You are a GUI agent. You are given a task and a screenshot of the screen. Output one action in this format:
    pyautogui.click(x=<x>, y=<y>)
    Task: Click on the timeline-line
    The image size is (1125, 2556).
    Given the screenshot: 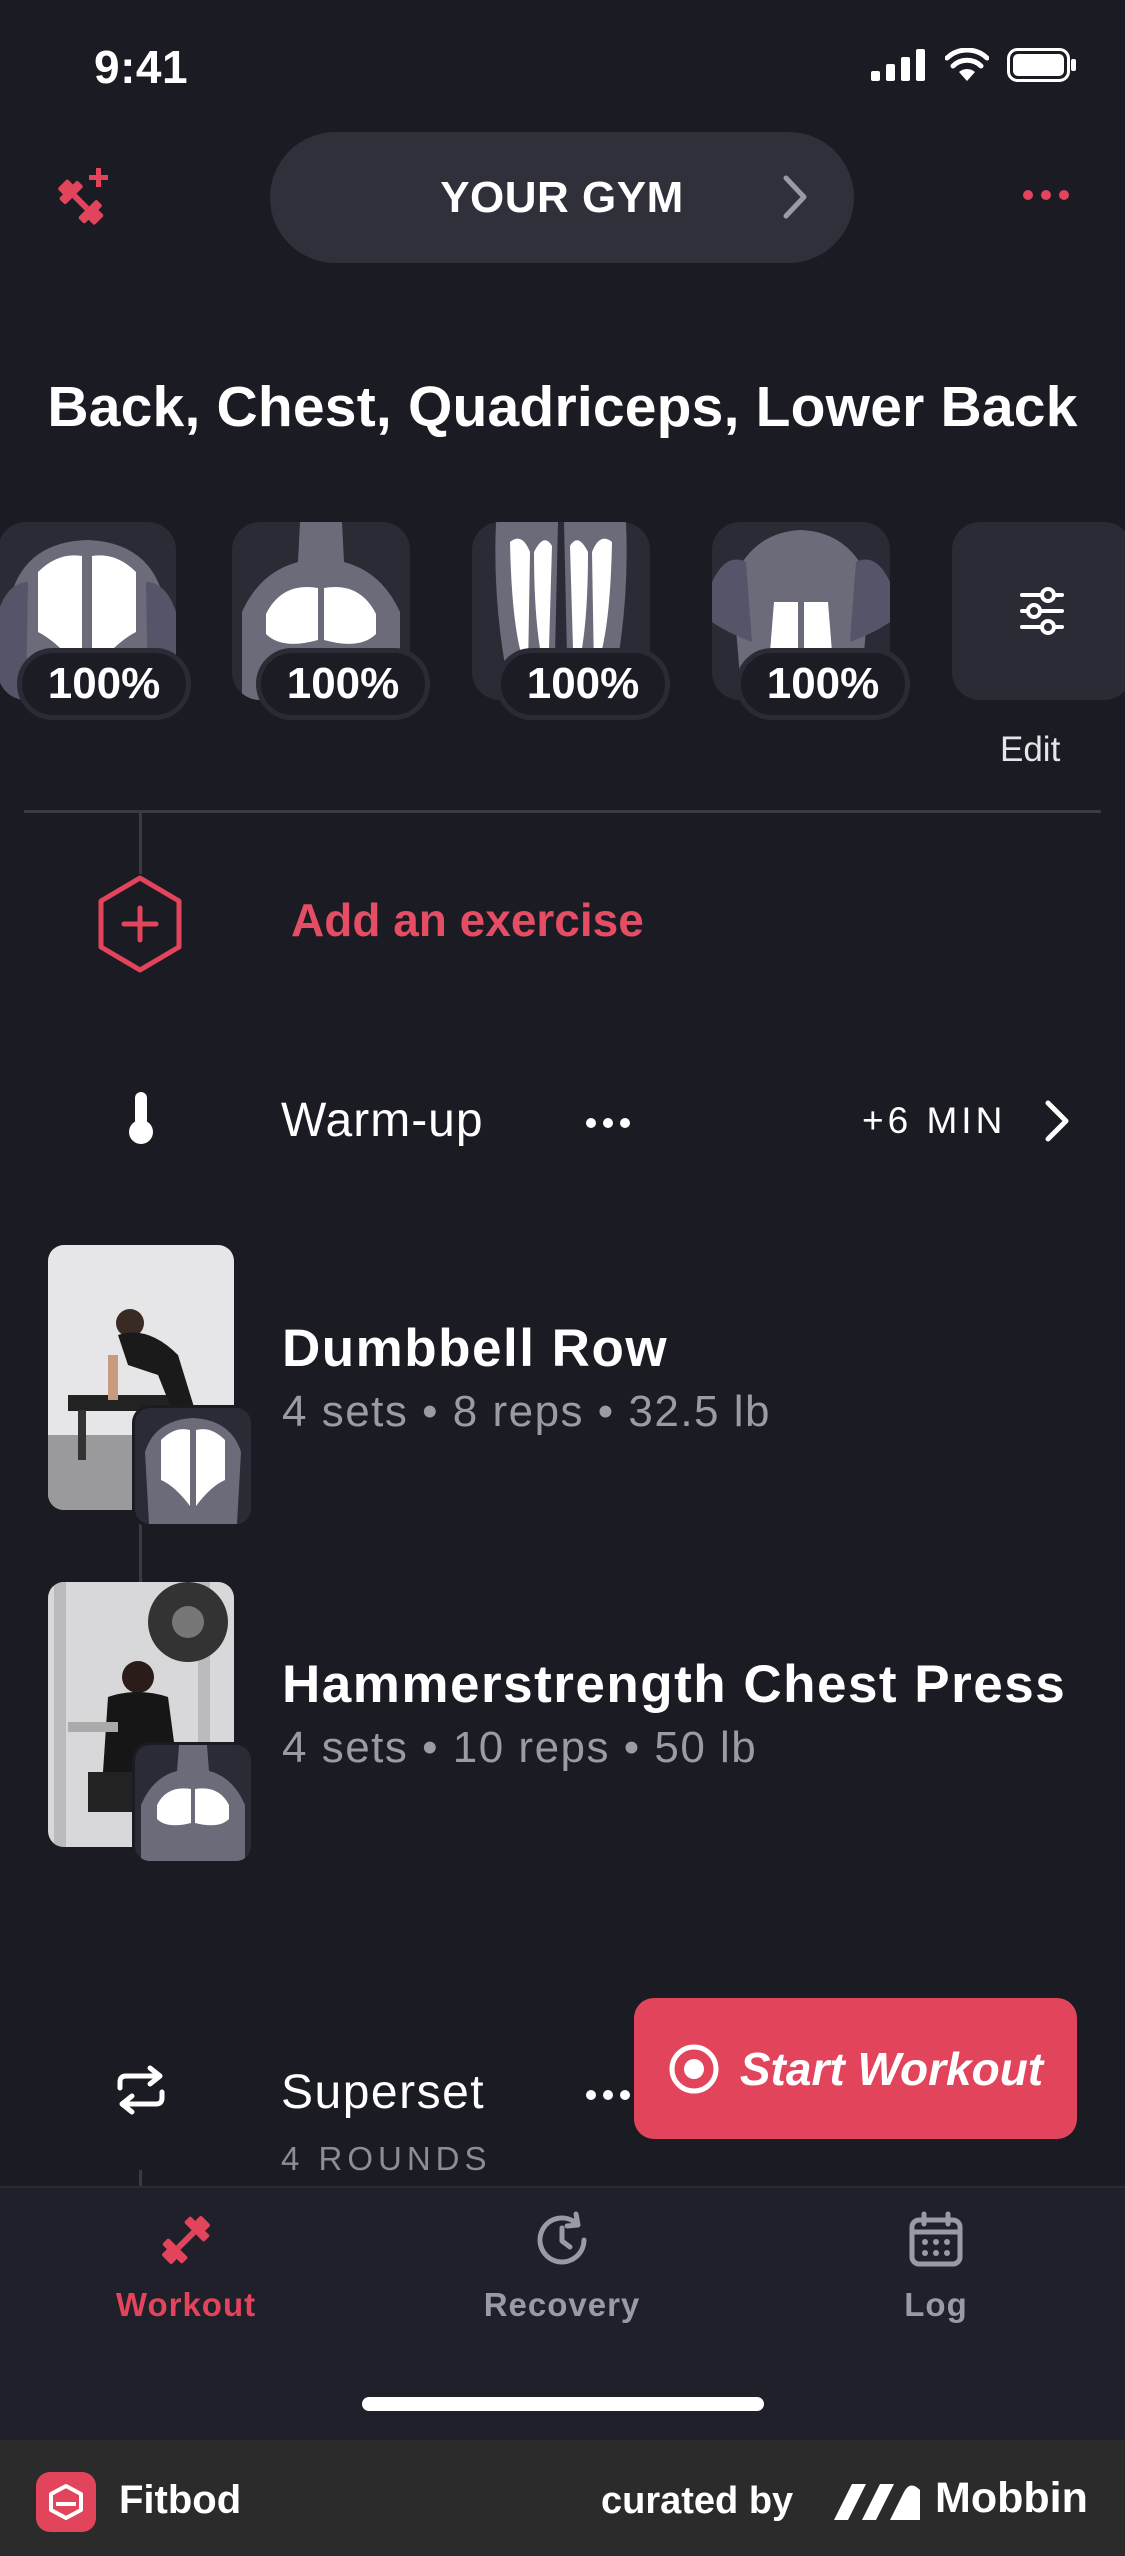 What is the action you would take?
    pyautogui.click(x=140, y=843)
    